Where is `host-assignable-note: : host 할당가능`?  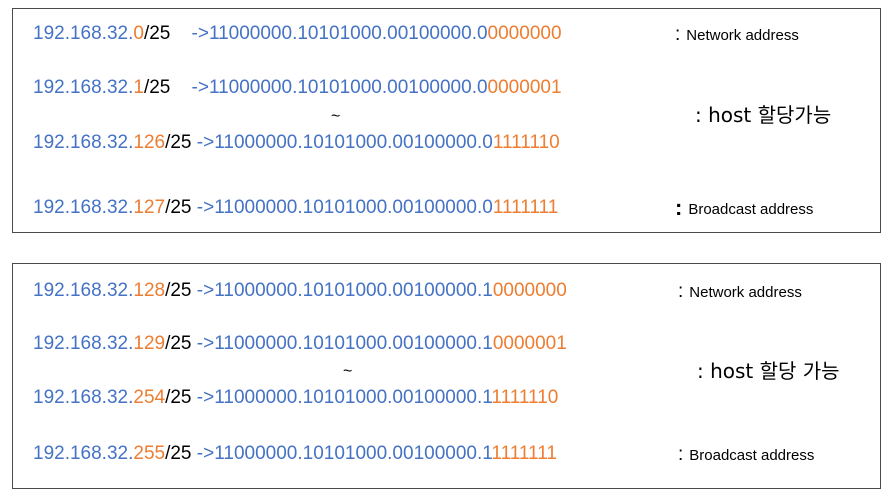 host-assignable-note: : host 할당가능 is located at coordinates (763, 115).